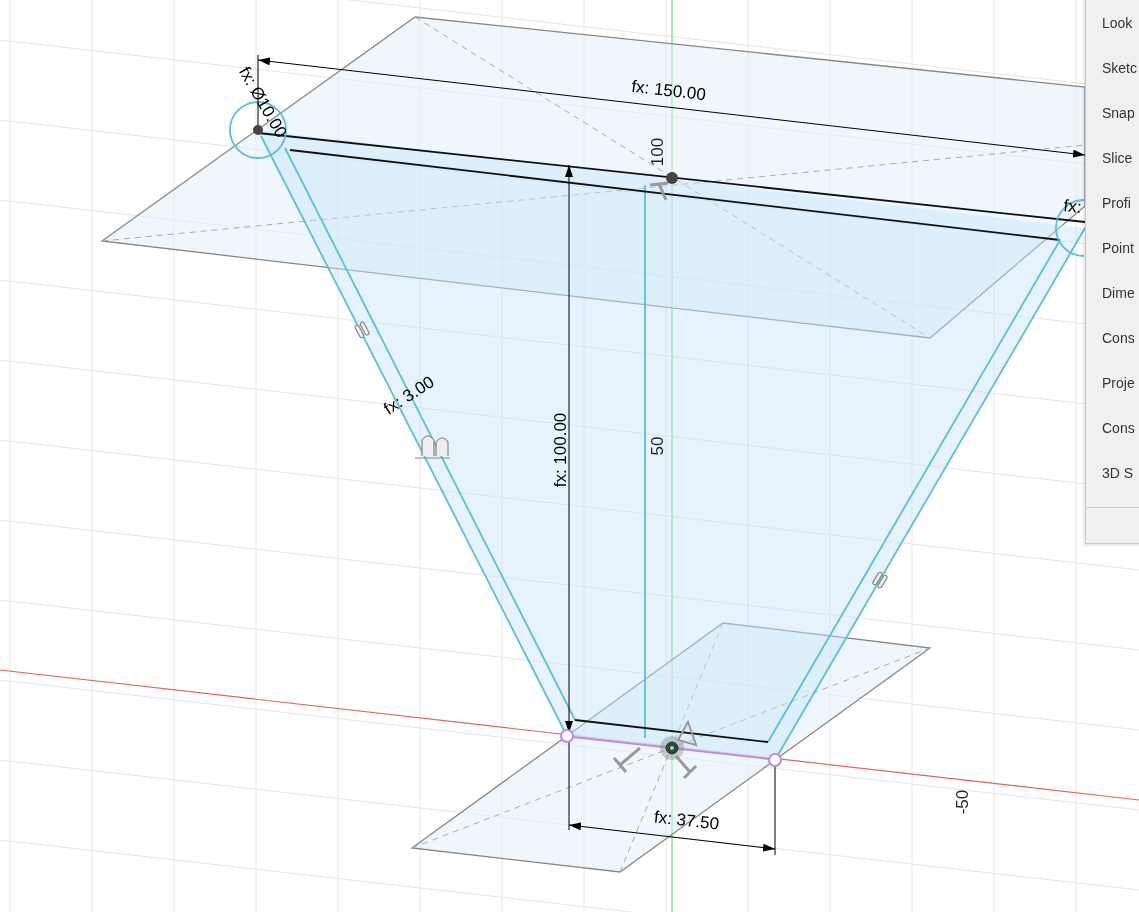 This screenshot has width=1139, height=912. I want to click on origin-point, so click(672, 748).